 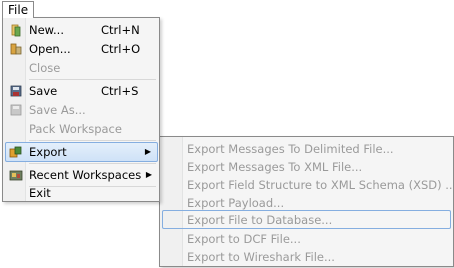 I want to click on recent-workspaces-icon, so click(x=16, y=175).